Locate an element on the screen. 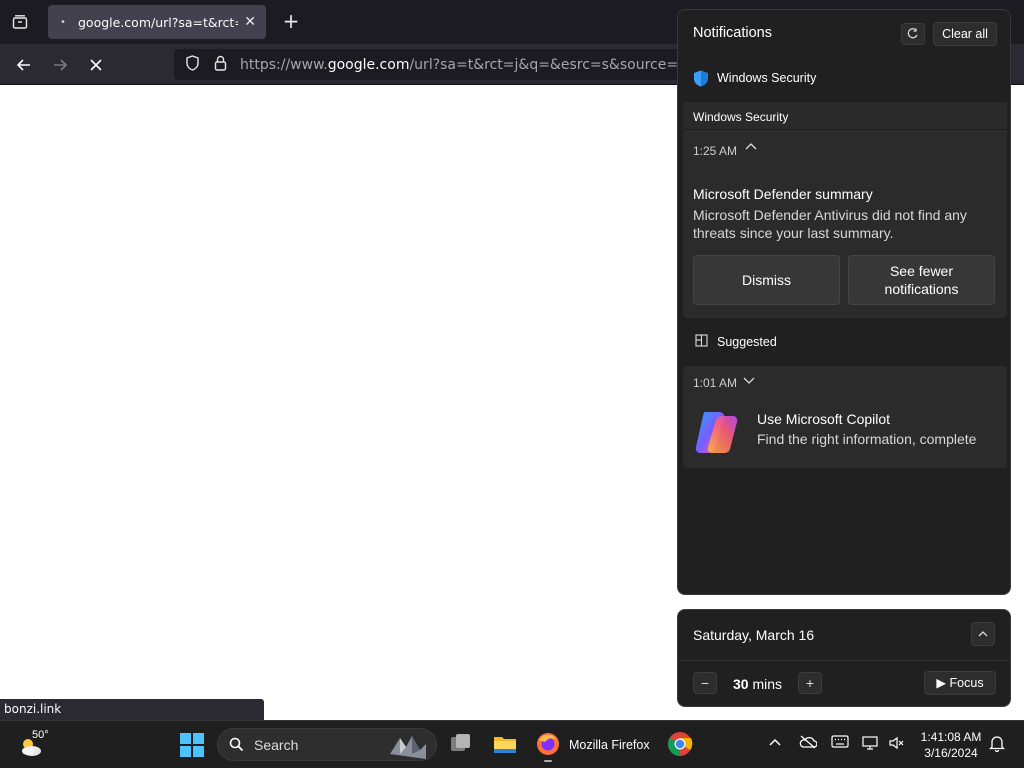 Image resolution: width=1024 pixels, height=768 pixels. file-explorer-icon is located at coordinates (505, 744).